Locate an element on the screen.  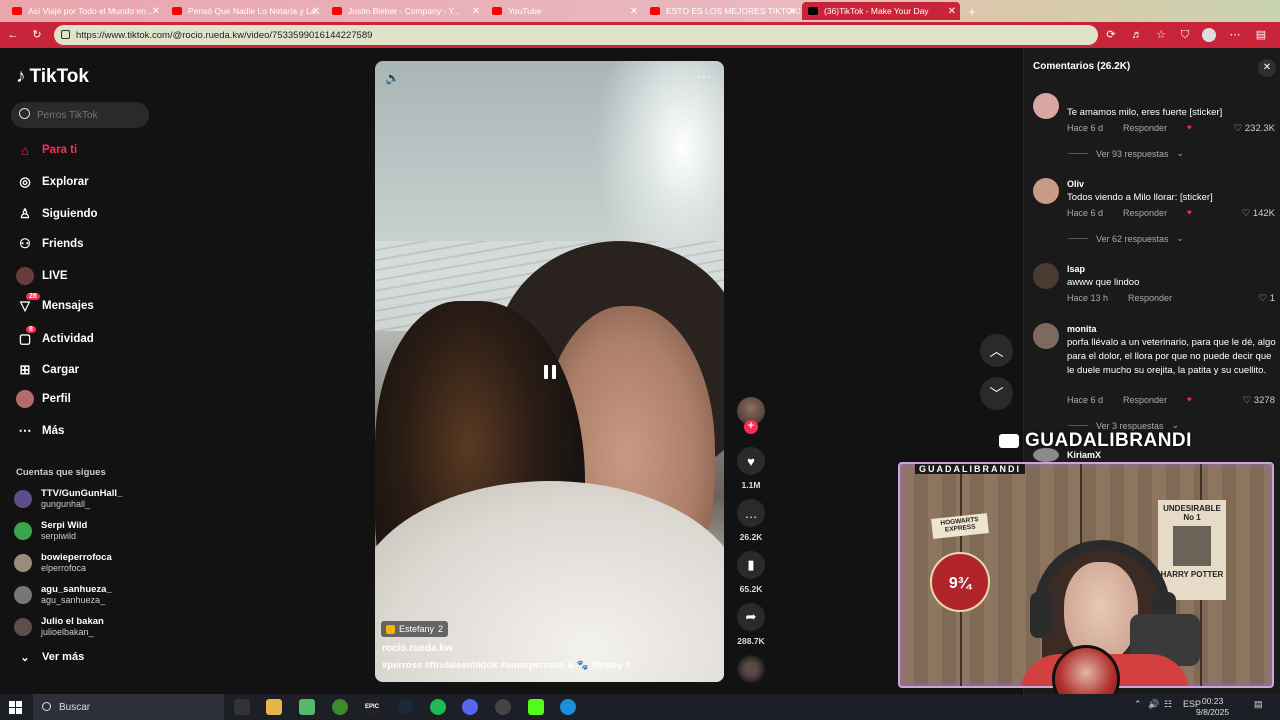
mention-chip: Estefany 2 is located at coordinates (415, 629).